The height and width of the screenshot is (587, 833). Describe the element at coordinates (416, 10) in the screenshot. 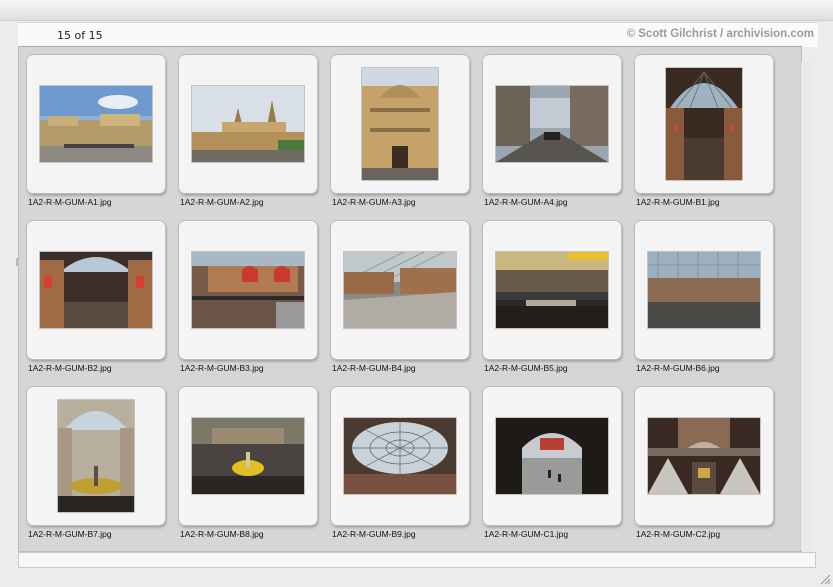

I see `toolbar-strip` at that location.